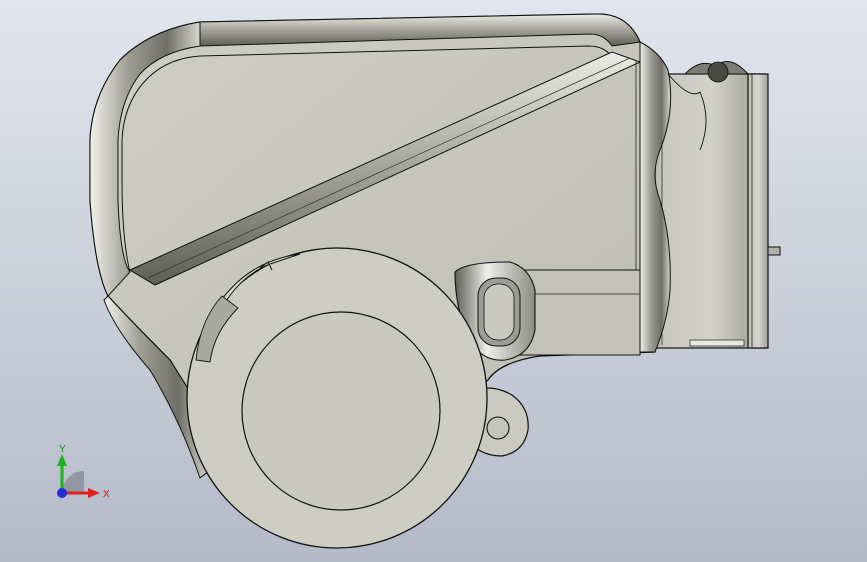 The height and width of the screenshot is (562, 867). I want to click on y-axis-arrow, so click(62, 460).